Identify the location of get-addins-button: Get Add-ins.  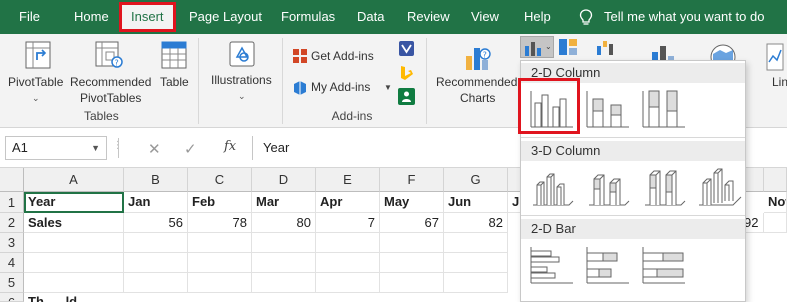
(342, 56).